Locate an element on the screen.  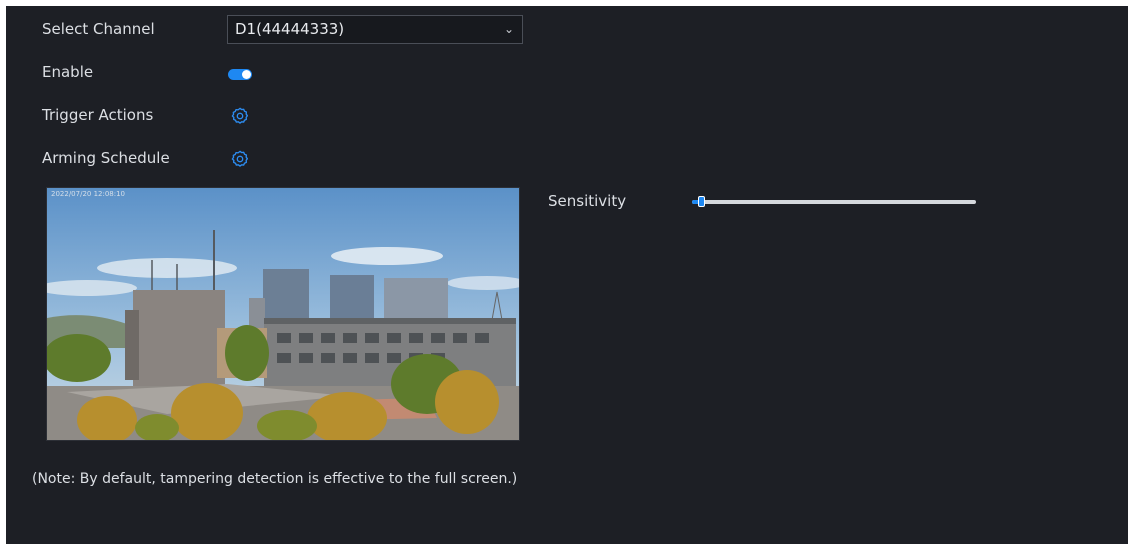
toggle-knob is located at coordinates (246, 74).